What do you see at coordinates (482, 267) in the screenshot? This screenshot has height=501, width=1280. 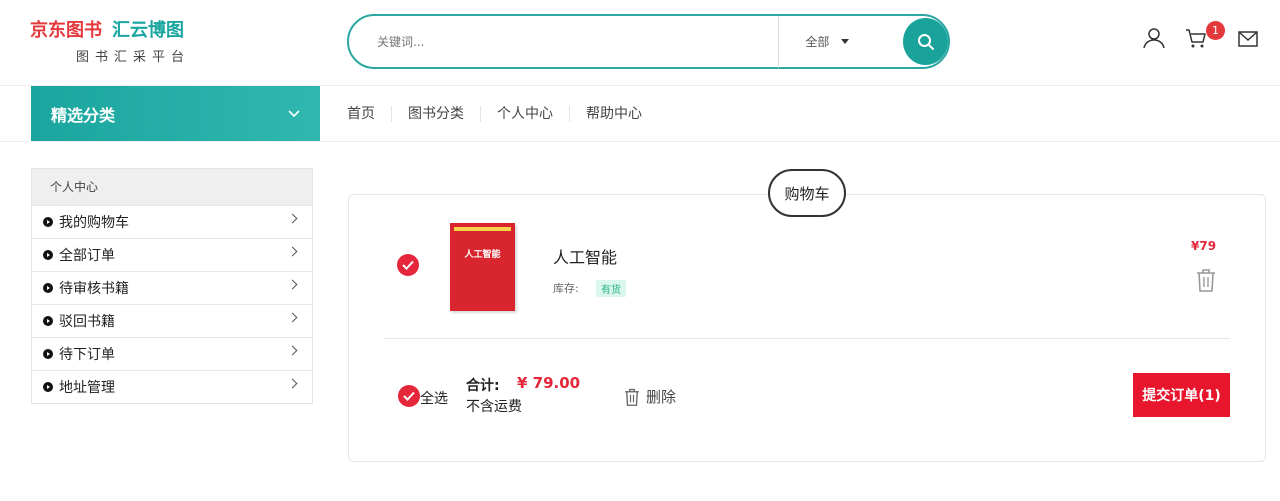 I see `product-image: 人工智能` at bounding box center [482, 267].